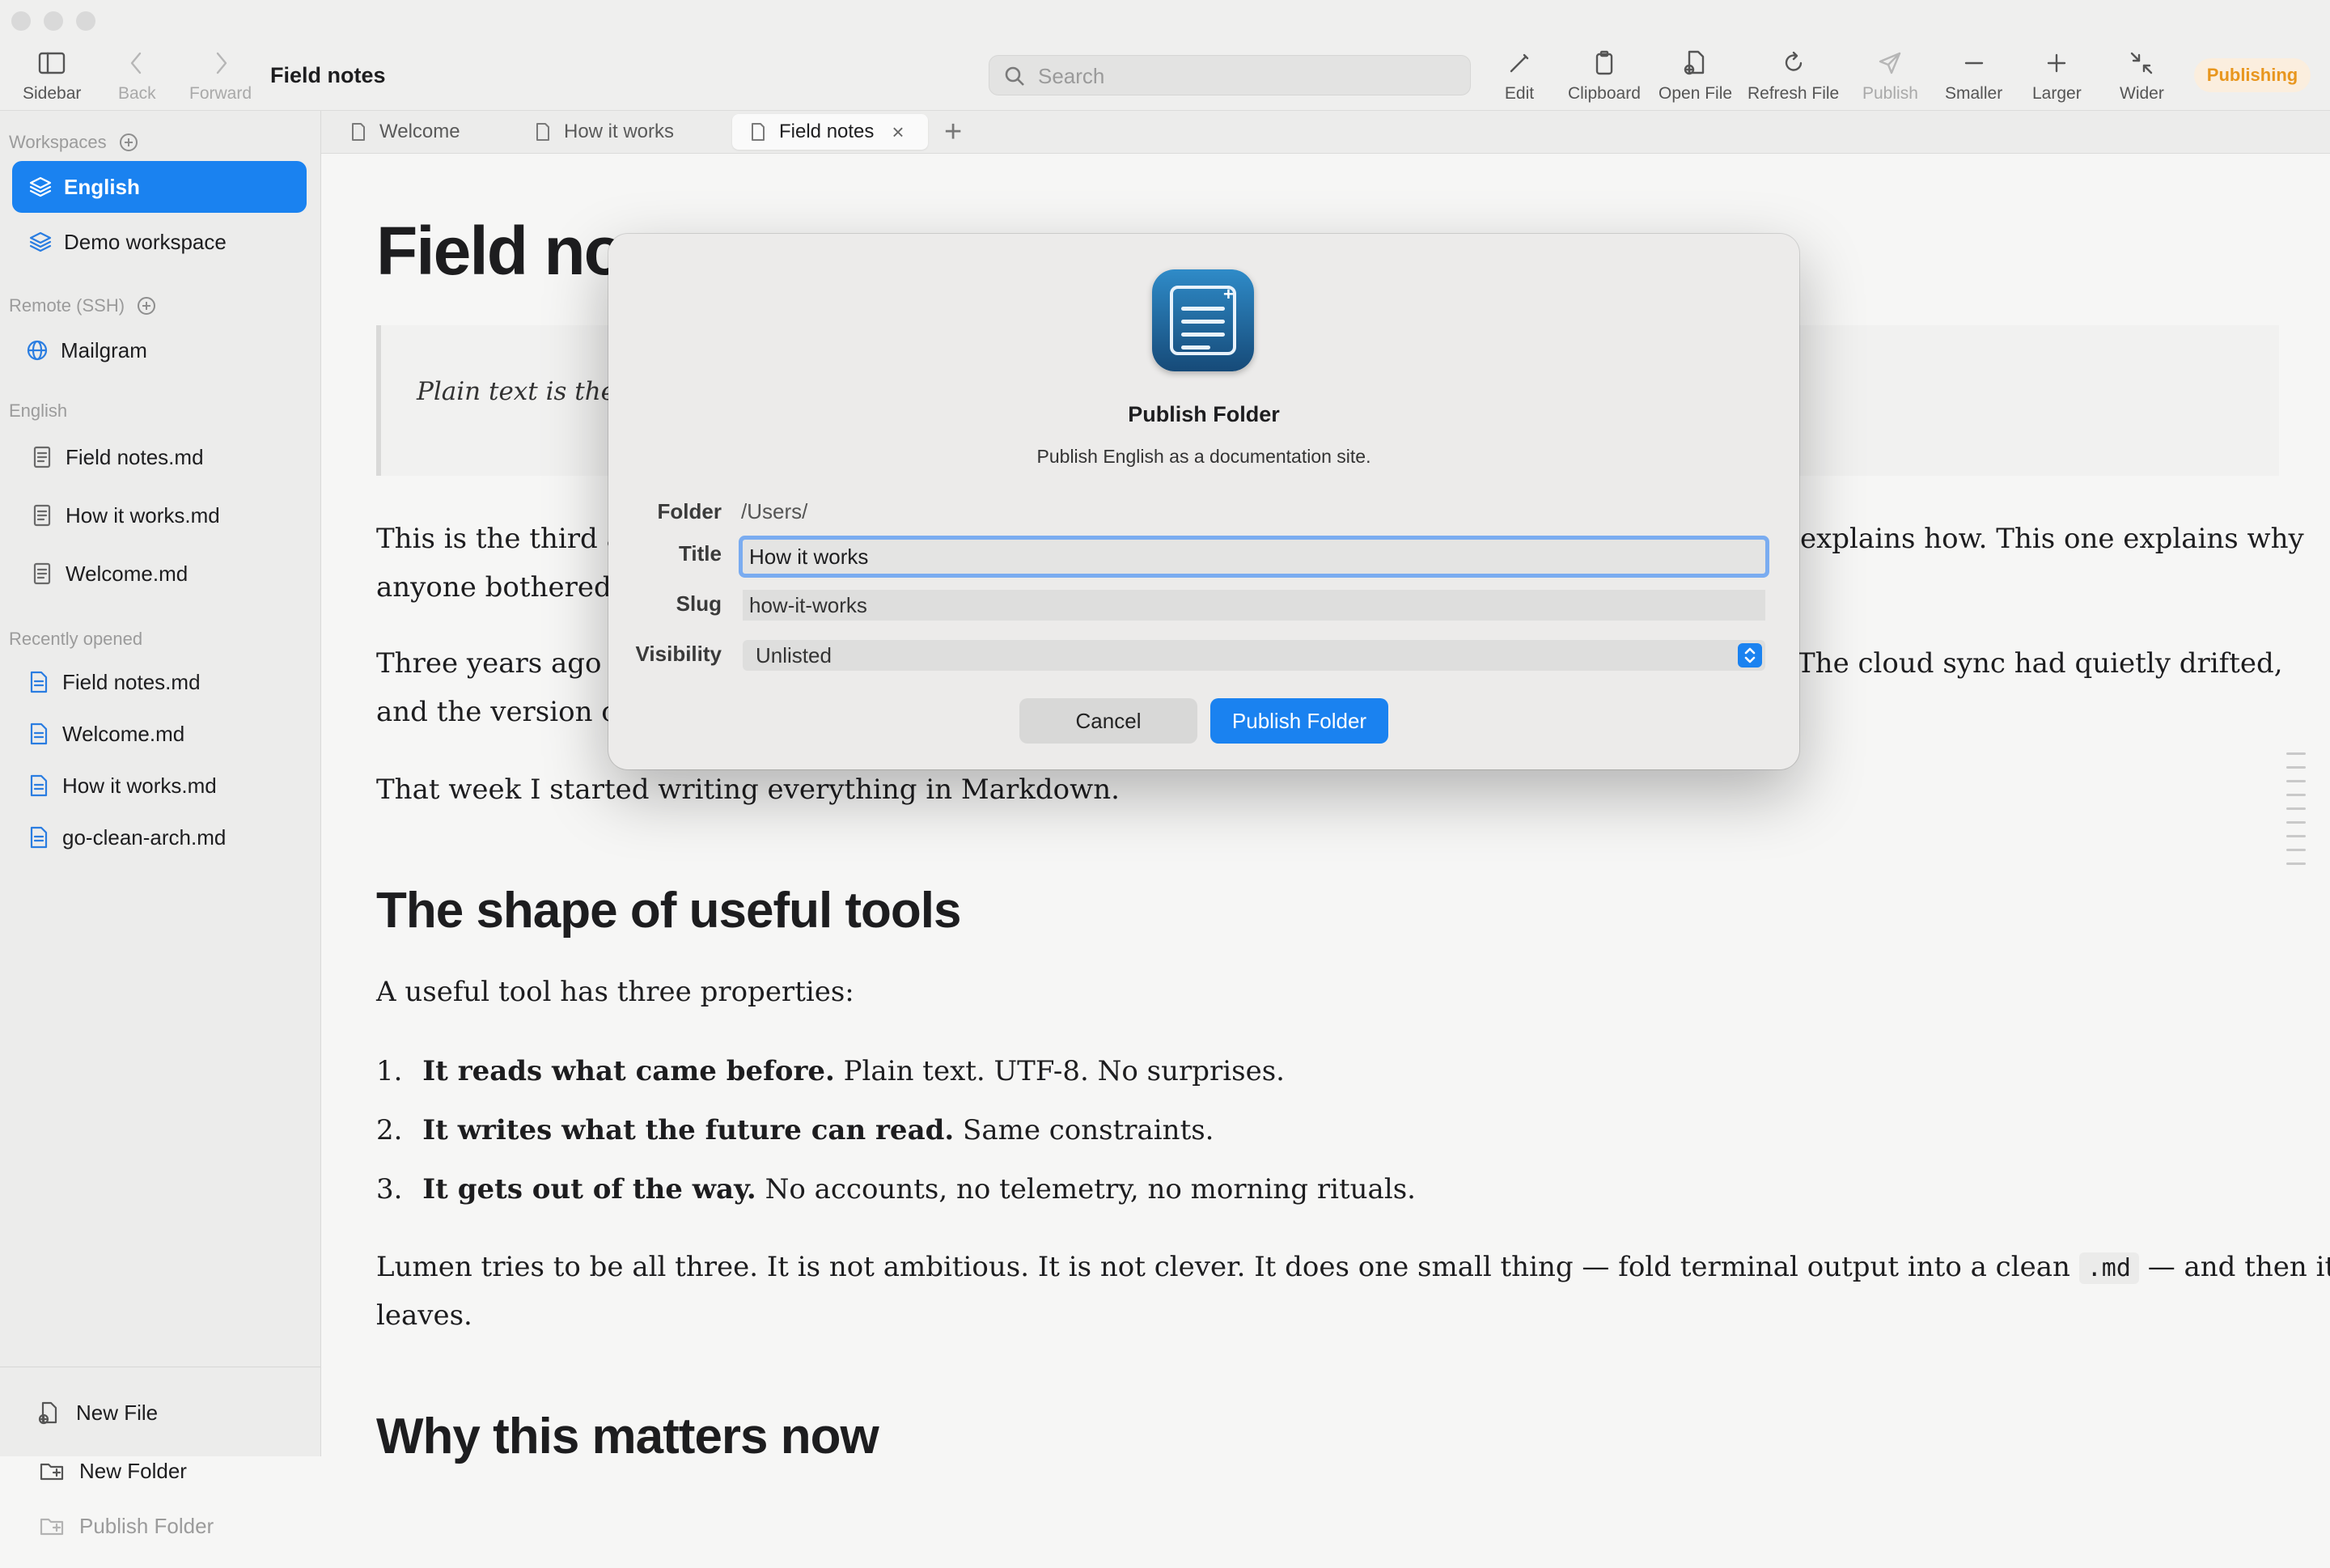 This screenshot has height=1568, width=2330. I want to click on slug-label: Slug, so click(699, 603).